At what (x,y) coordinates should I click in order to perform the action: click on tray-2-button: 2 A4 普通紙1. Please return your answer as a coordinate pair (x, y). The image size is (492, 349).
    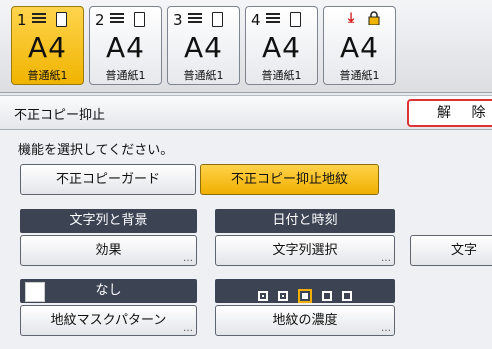
    Looking at the image, I should click on (125, 45).